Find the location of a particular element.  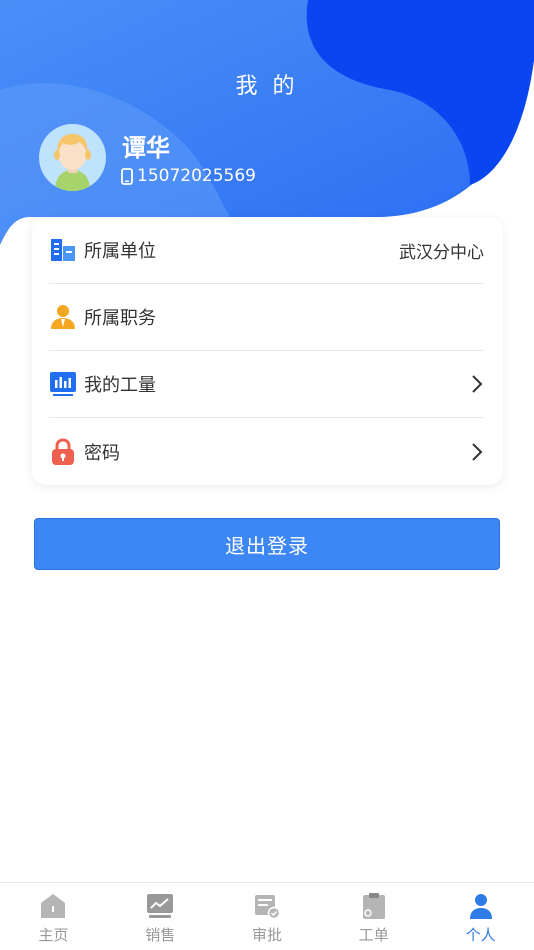

avatar is located at coordinates (72, 157).